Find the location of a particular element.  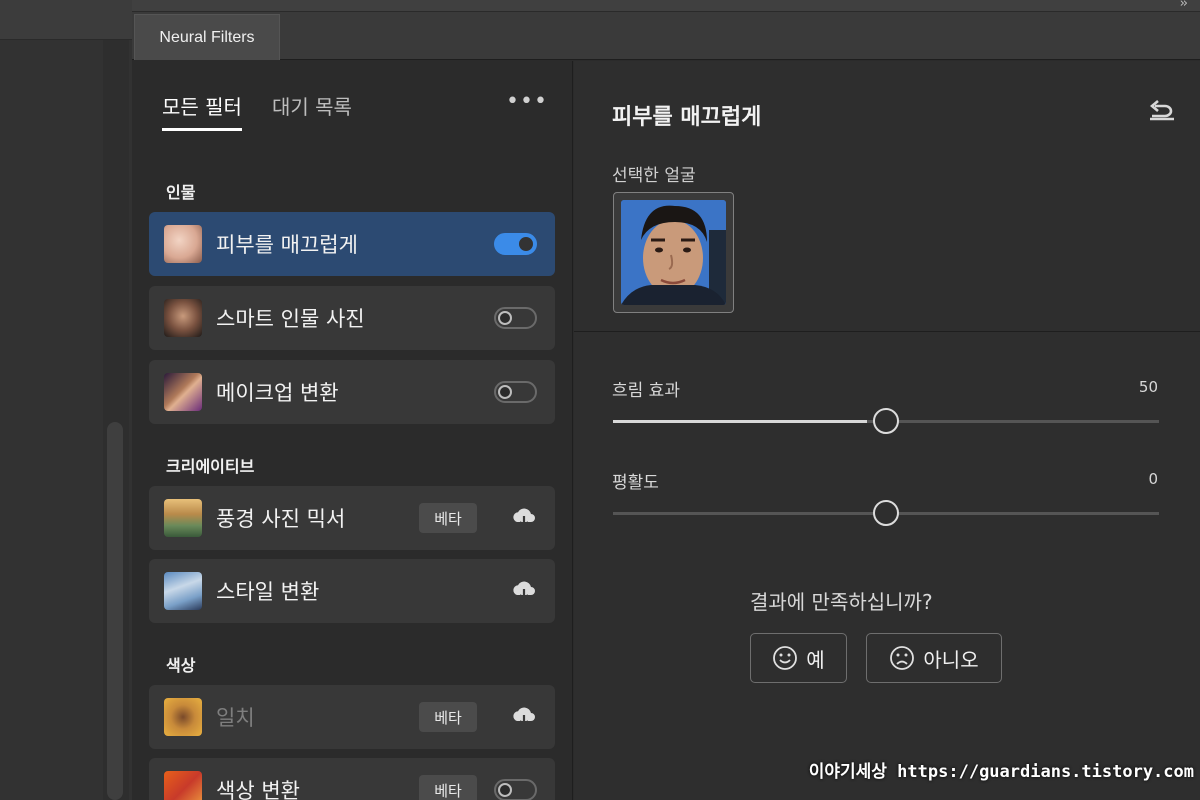

makeup-toggle is located at coordinates (515, 392).